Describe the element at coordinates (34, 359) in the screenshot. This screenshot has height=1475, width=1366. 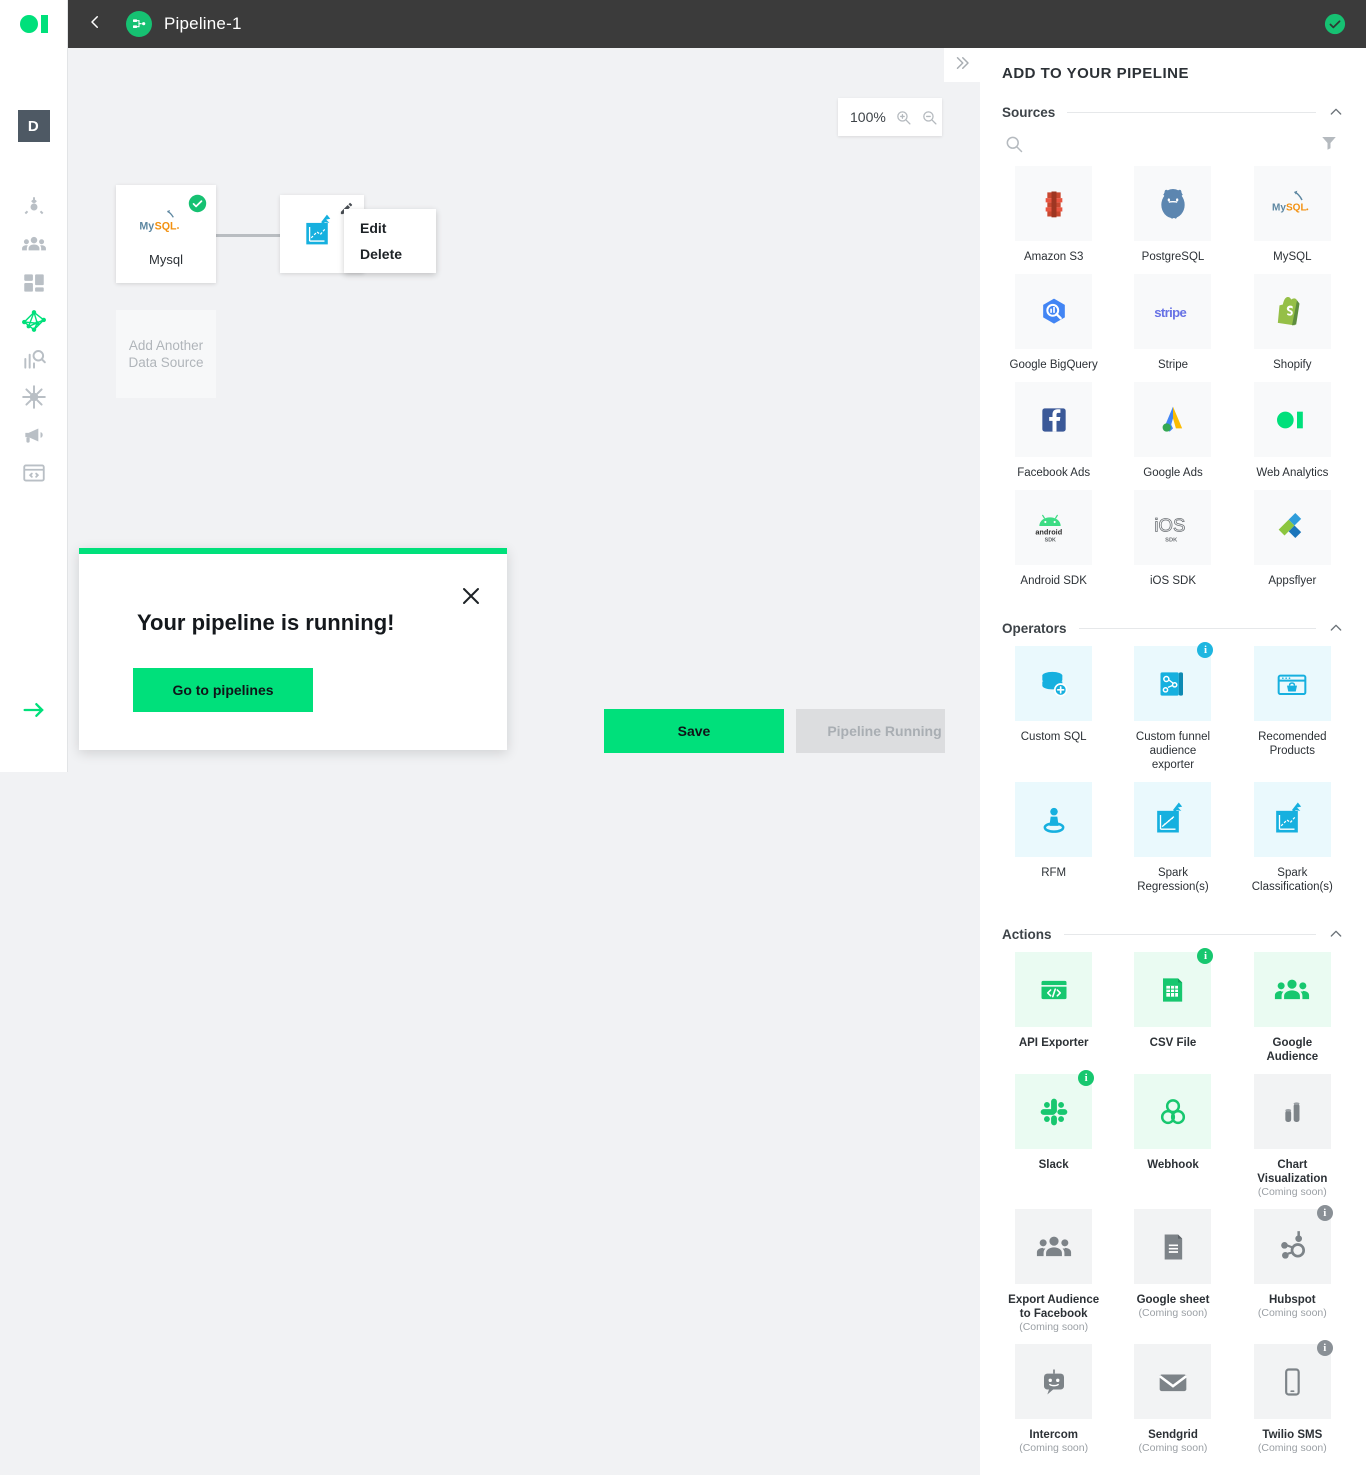
I see `sidebar-item-analytics` at that location.